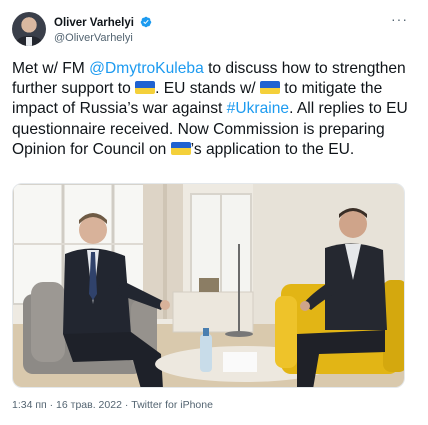  Describe the element at coordinates (207, 89) in the screenshot. I see `tweet-text-segment: . EU stands w/` at that location.